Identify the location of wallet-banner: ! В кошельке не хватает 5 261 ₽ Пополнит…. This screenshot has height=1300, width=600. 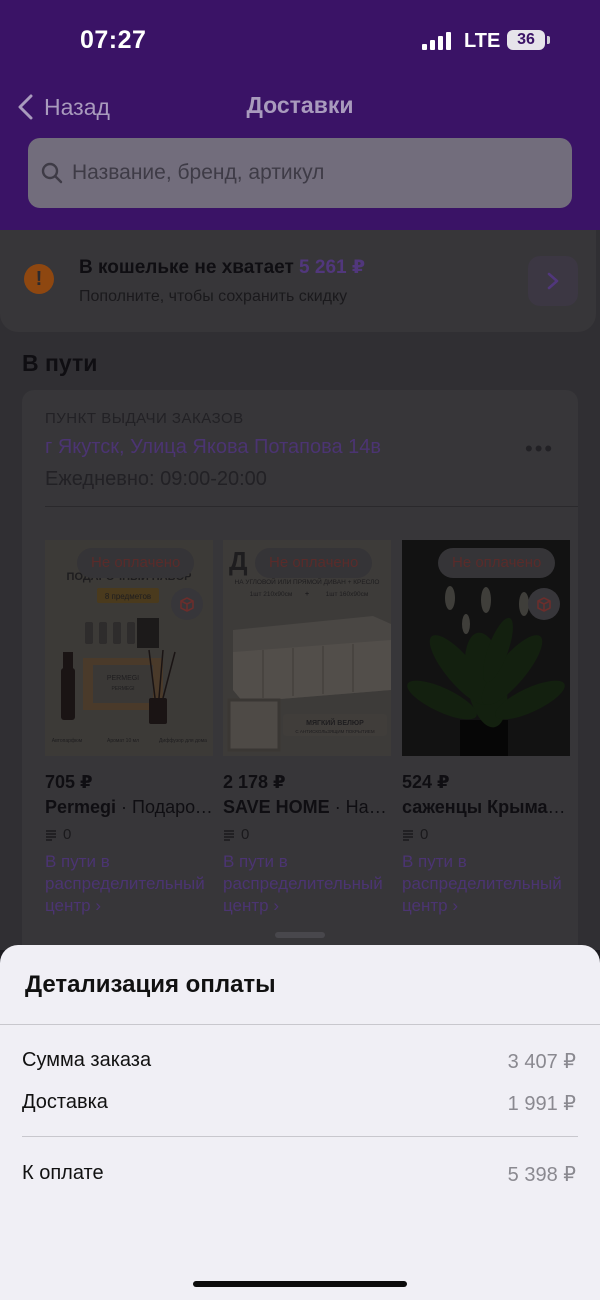
(298, 281).